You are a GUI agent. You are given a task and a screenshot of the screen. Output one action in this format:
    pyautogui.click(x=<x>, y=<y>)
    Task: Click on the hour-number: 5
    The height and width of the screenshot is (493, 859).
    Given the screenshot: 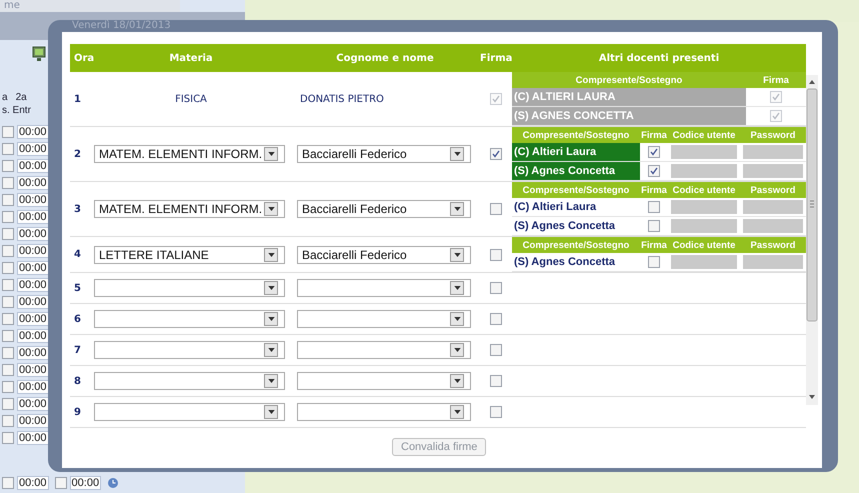 What is the action you would take?
    pyautogui.click(x=77, y=288)
    